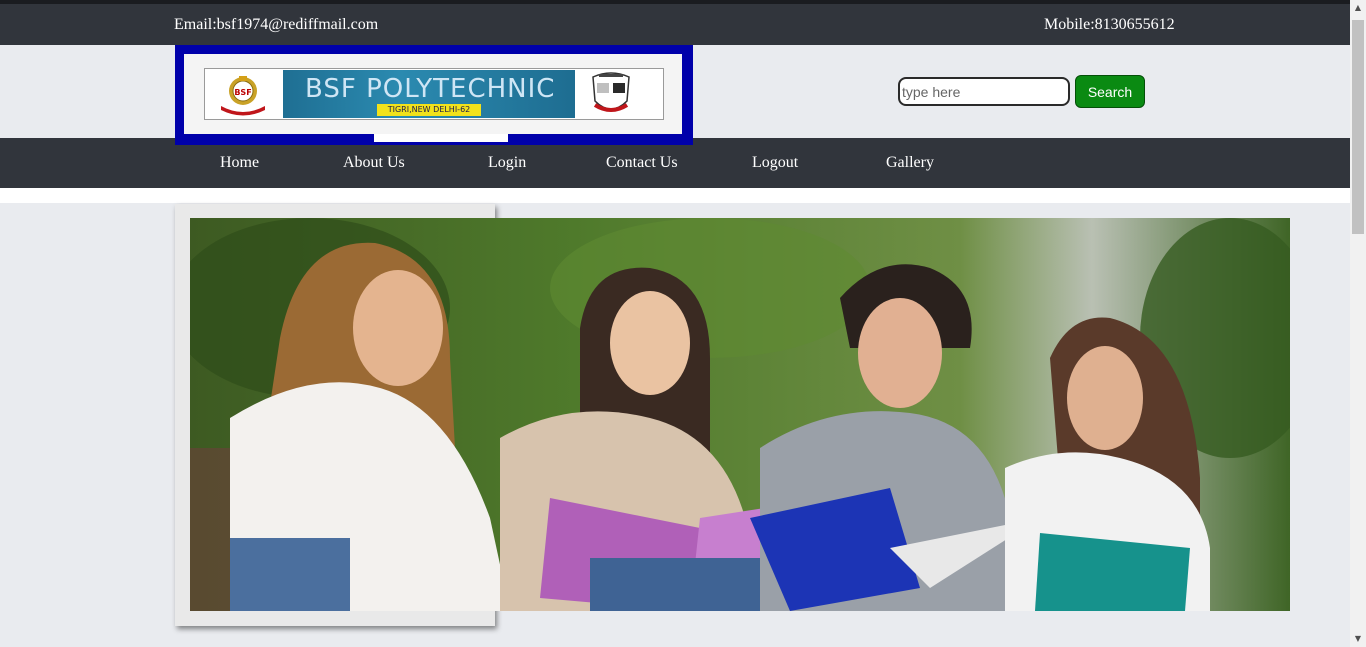 The image size is (1366, 647). Describe the element at coordinates (430, 89) in the screenshot. I see `logo-title: BSF POLYTECHNIC` at that location.